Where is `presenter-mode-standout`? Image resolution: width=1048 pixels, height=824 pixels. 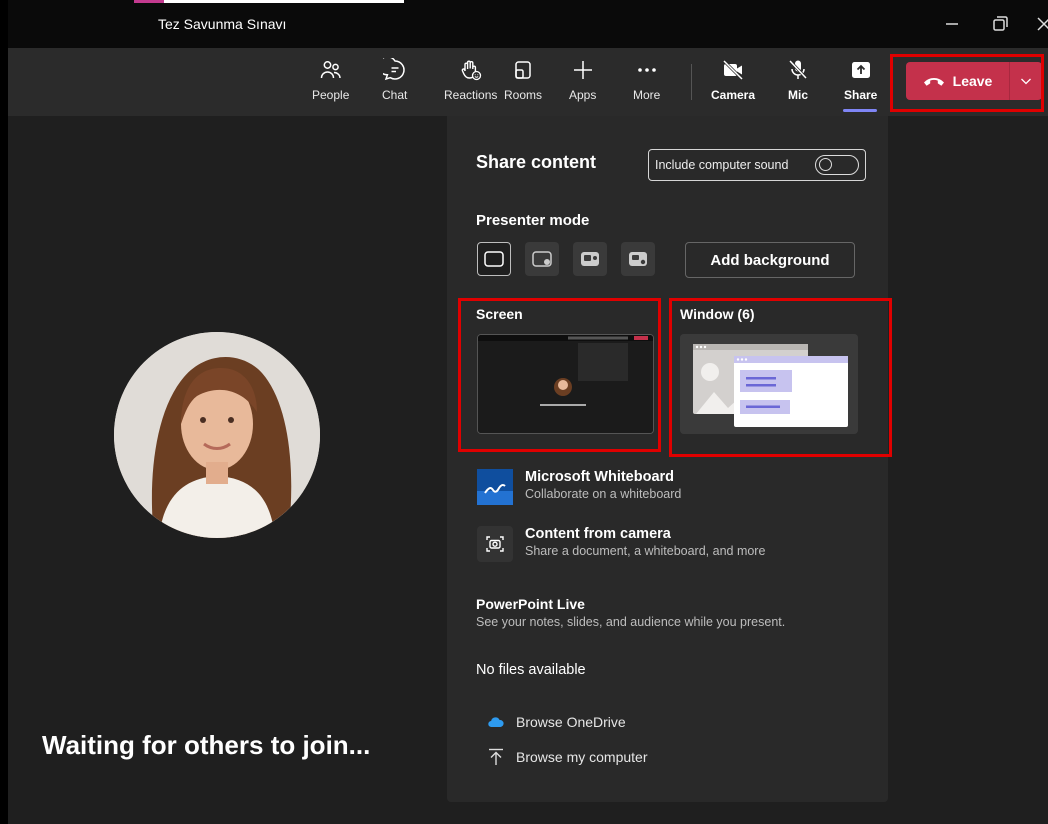 presenter-mode-standout is located at coordinates (542, 259).